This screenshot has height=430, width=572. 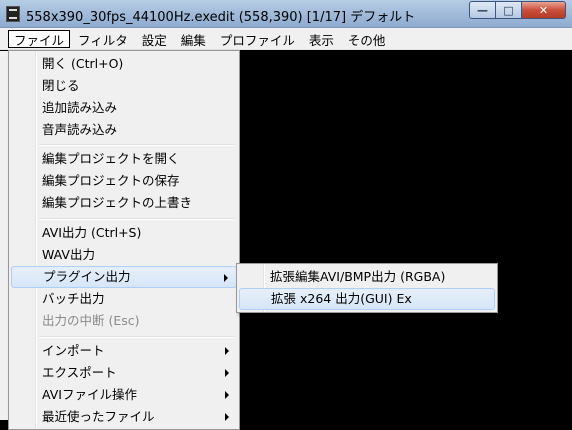 I want to click on menu-item-avi-file-ops: AVIファイル操作, so click(x=124, y=395).